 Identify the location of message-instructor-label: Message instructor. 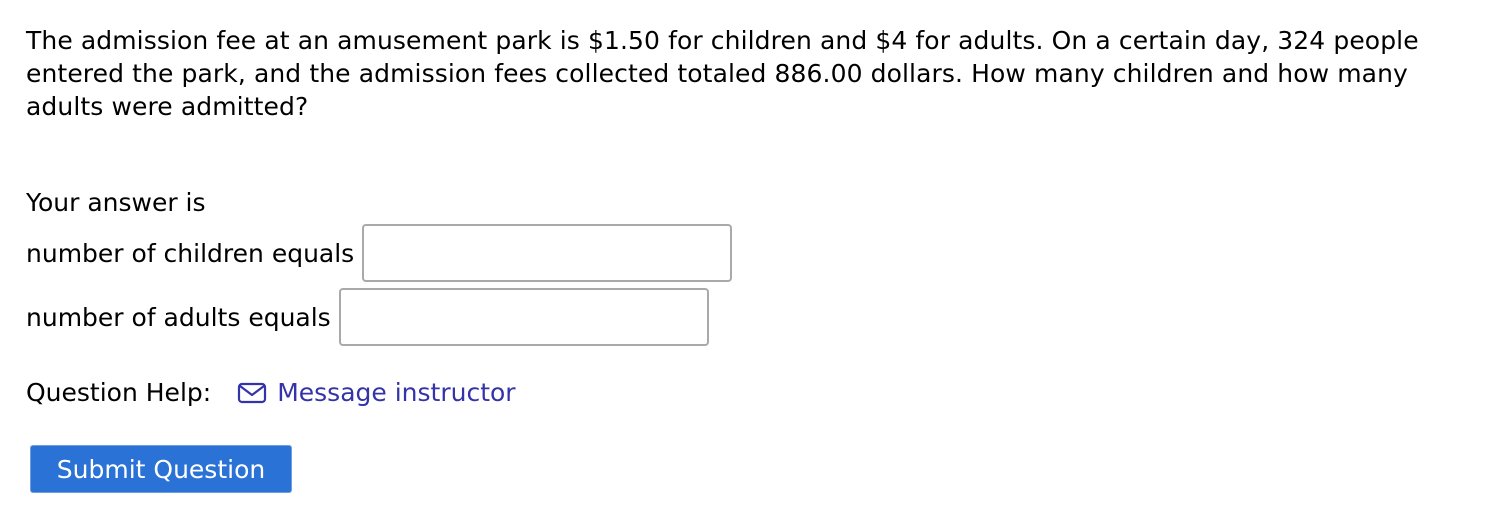
(396, 392).